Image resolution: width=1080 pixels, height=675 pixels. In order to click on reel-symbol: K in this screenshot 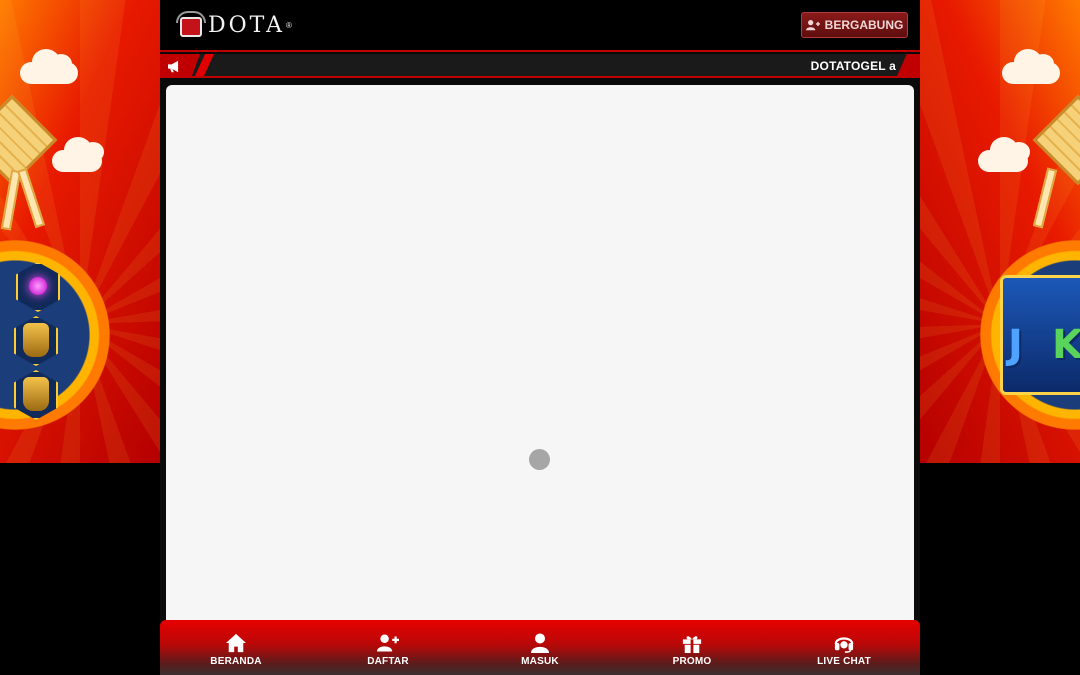, I will do `click(1066, 345)`.